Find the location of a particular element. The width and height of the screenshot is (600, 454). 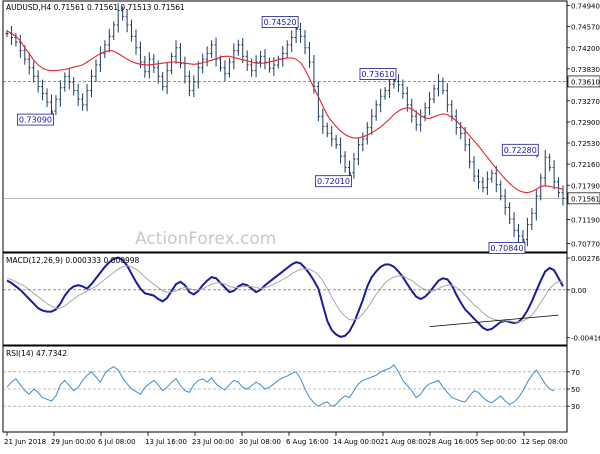

annotation-label: 0.72280 is located at coordinates (520, 150).